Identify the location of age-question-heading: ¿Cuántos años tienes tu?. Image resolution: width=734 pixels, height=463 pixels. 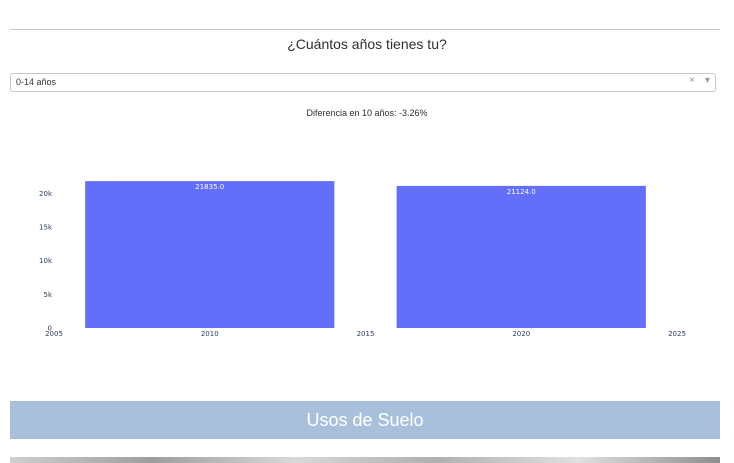
(367, 44).